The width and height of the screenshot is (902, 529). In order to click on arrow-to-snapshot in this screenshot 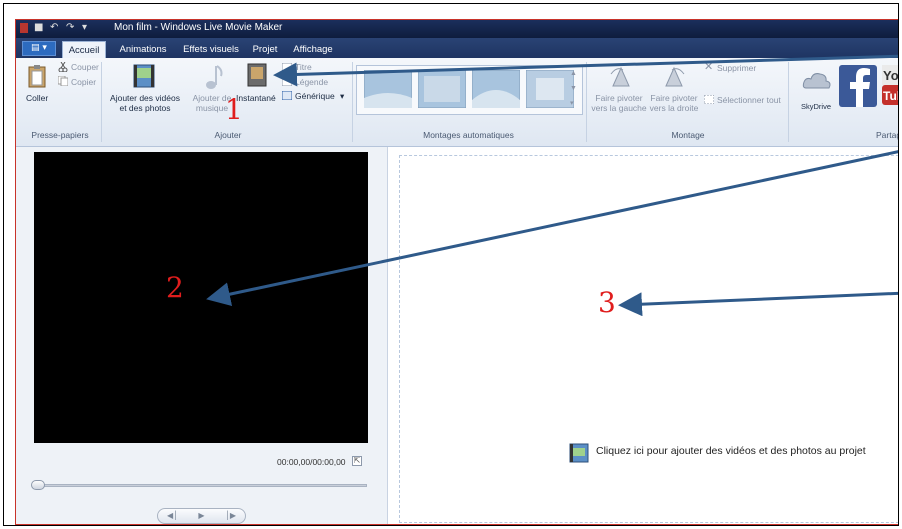, I will do `click(585, 70)`.